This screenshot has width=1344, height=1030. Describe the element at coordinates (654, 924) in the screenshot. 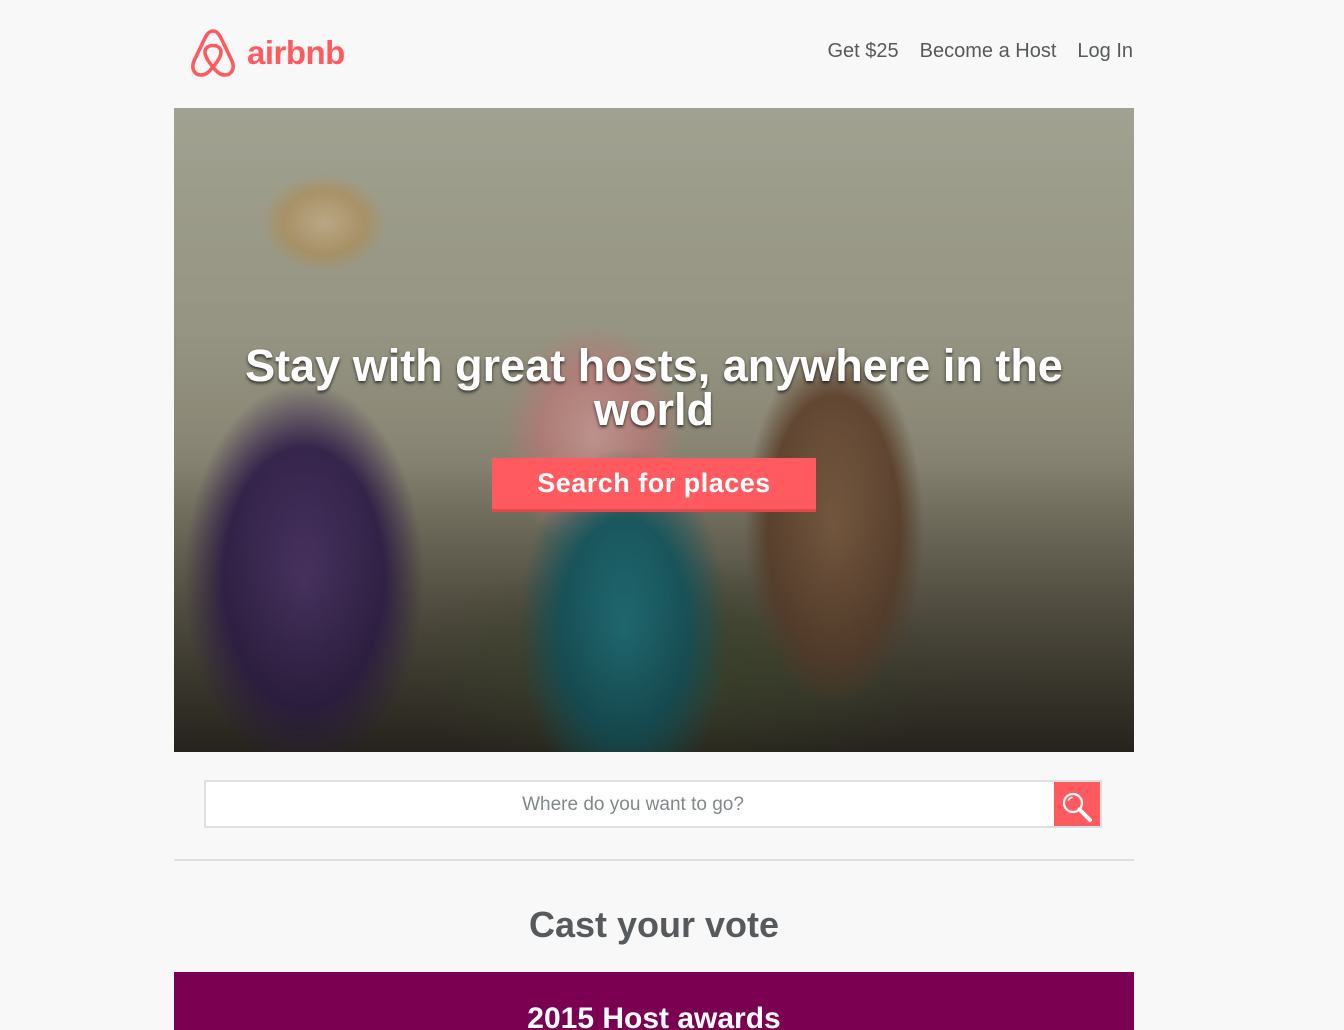

I see `cast-your-vote-heading: Cast your vote` at that location.